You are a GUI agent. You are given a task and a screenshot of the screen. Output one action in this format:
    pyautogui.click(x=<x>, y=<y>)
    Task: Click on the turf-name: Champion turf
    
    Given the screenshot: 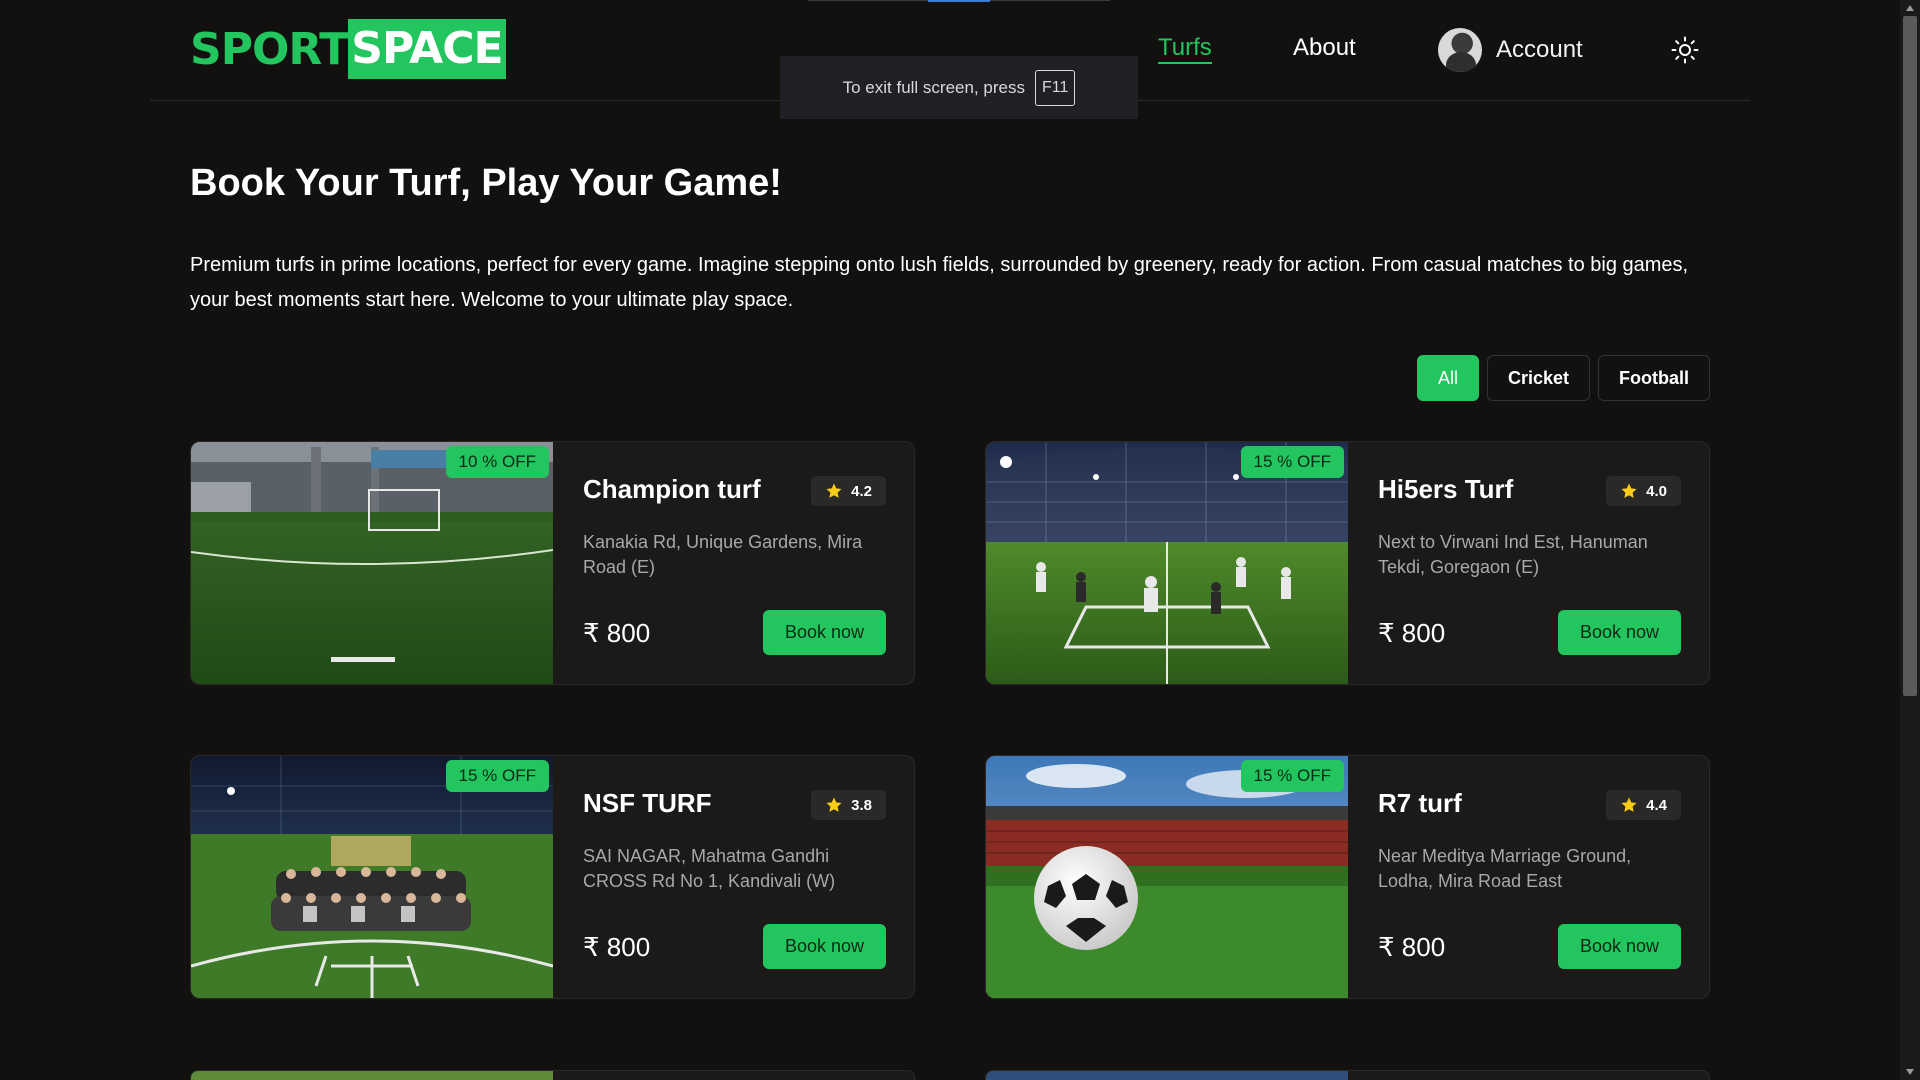 What is the action you would take?
    pyautogui.click(x=672, y=489)
    